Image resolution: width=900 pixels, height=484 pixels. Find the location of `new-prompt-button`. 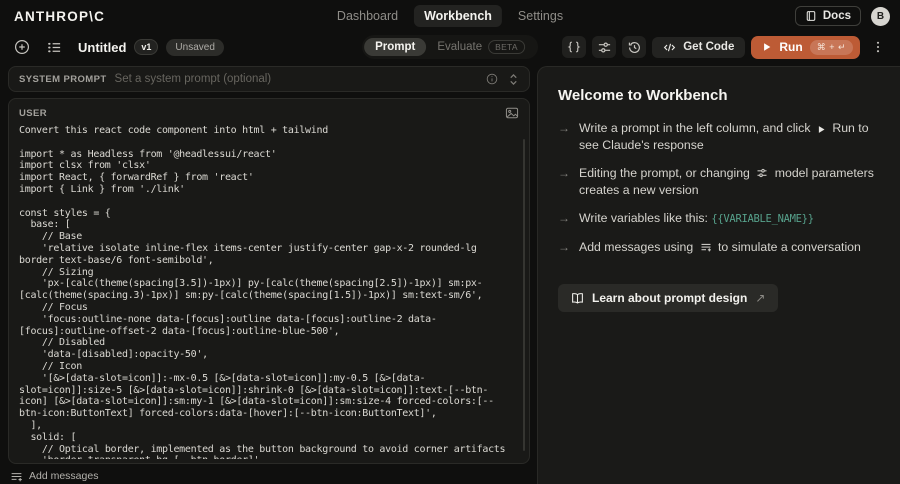

new-prompt-button is located at coordinates (22, 47).